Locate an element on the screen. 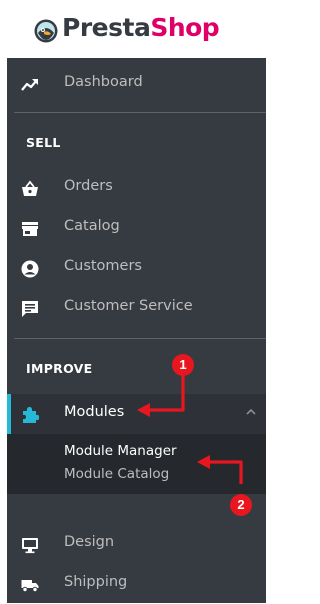  modules-submenu: Module Manager Module Catalog is located at coordinates (136, 464).